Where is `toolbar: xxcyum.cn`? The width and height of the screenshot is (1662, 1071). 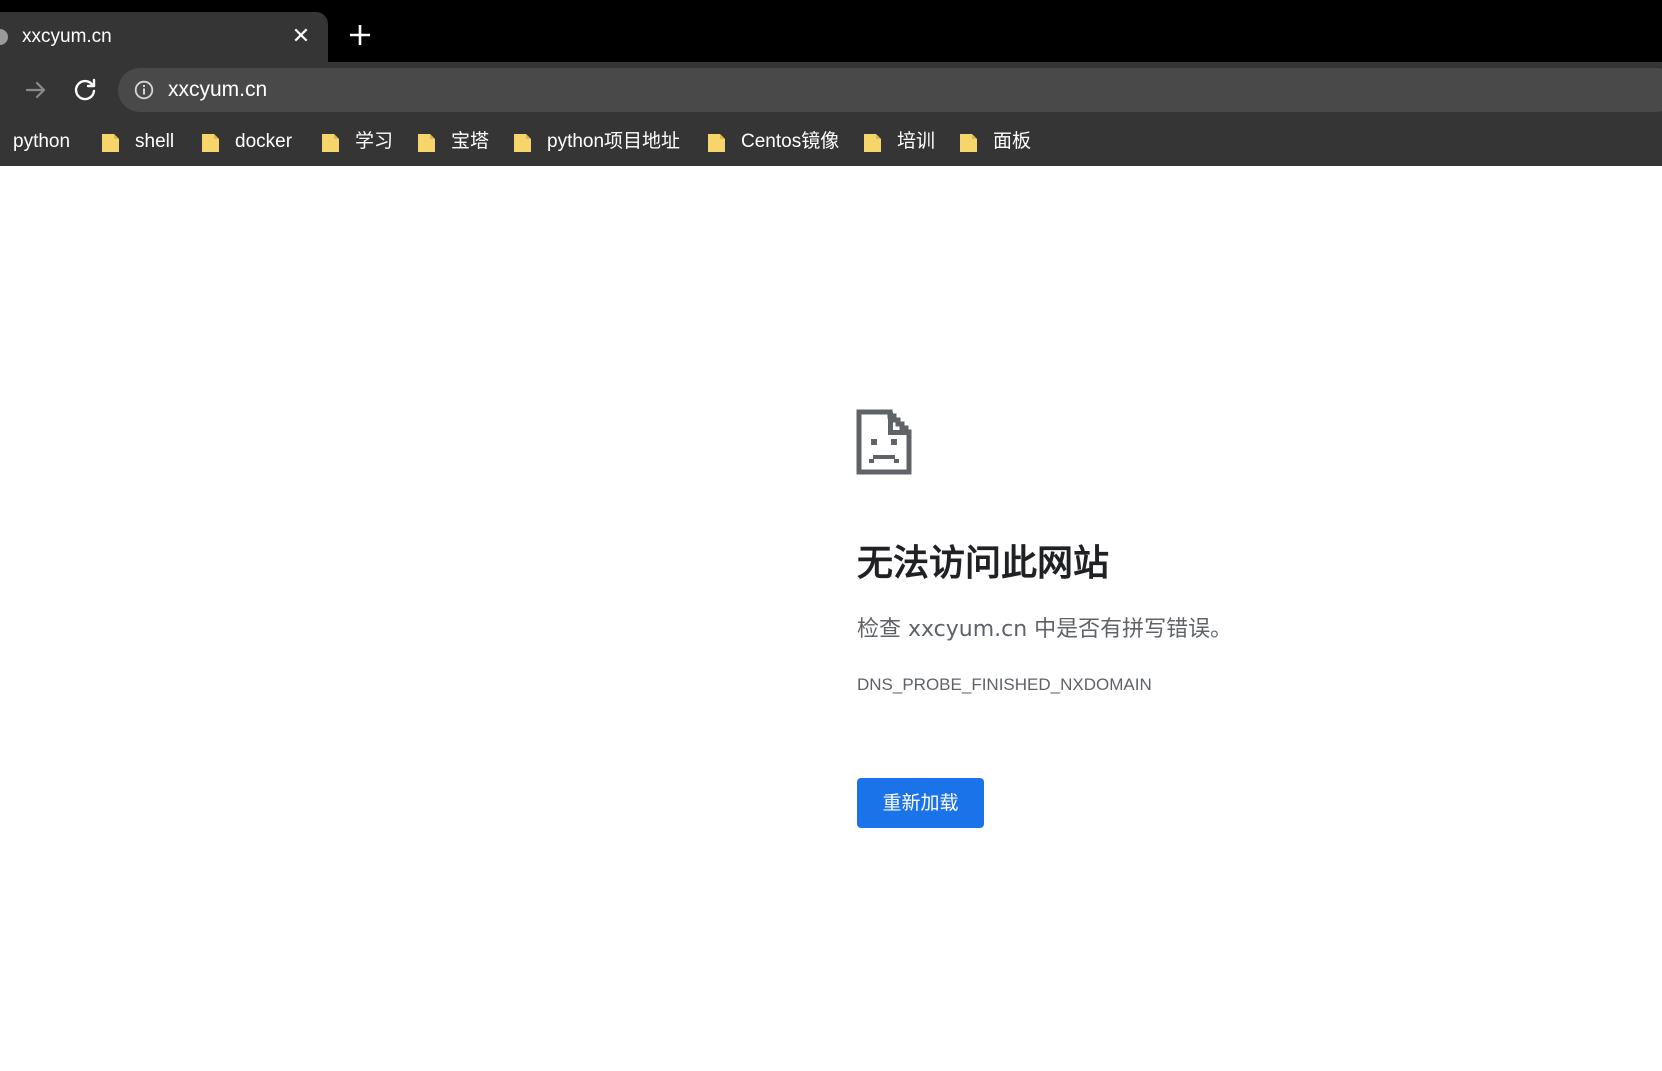
toolbar: xxcyum.cn is located at coordinates (831, 90).